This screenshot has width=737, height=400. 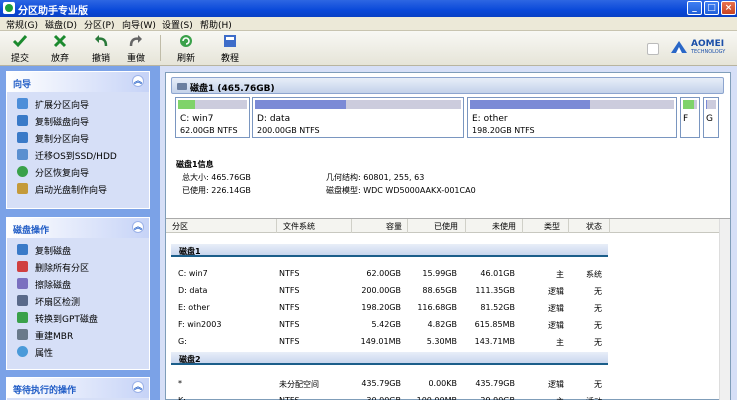 I want to click on discard-button: 放弃, so click(x=60, y=48).